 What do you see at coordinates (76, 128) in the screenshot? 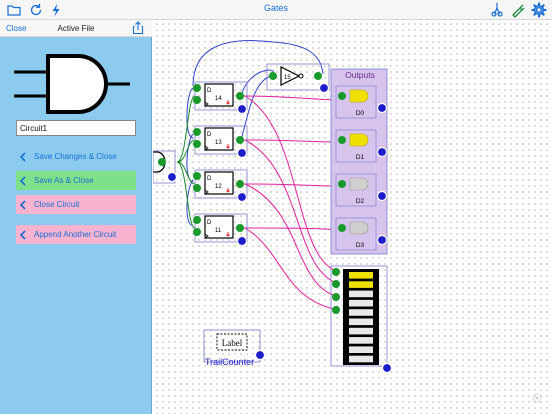
I see `circuit-name-input` at bounding box center [76, 128].